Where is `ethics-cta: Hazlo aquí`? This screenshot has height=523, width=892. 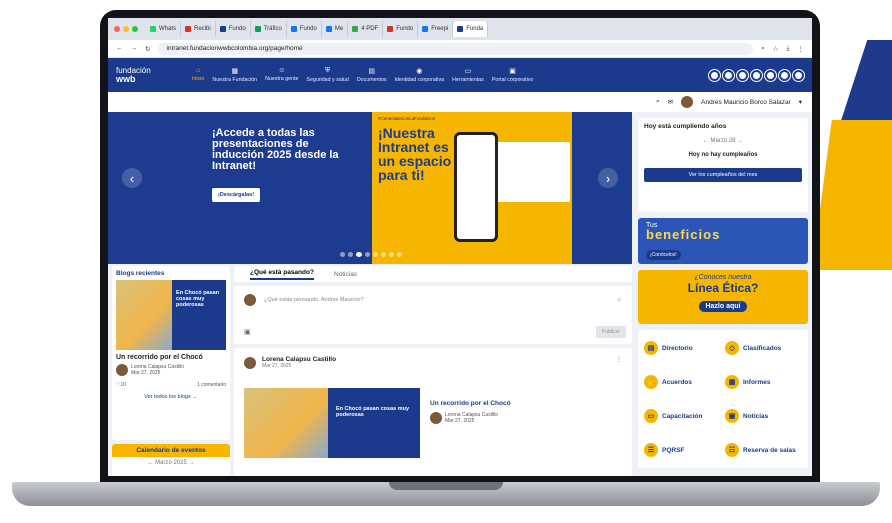 ethics-cta: Hazlo aquí is located at coordinates (723, 306).